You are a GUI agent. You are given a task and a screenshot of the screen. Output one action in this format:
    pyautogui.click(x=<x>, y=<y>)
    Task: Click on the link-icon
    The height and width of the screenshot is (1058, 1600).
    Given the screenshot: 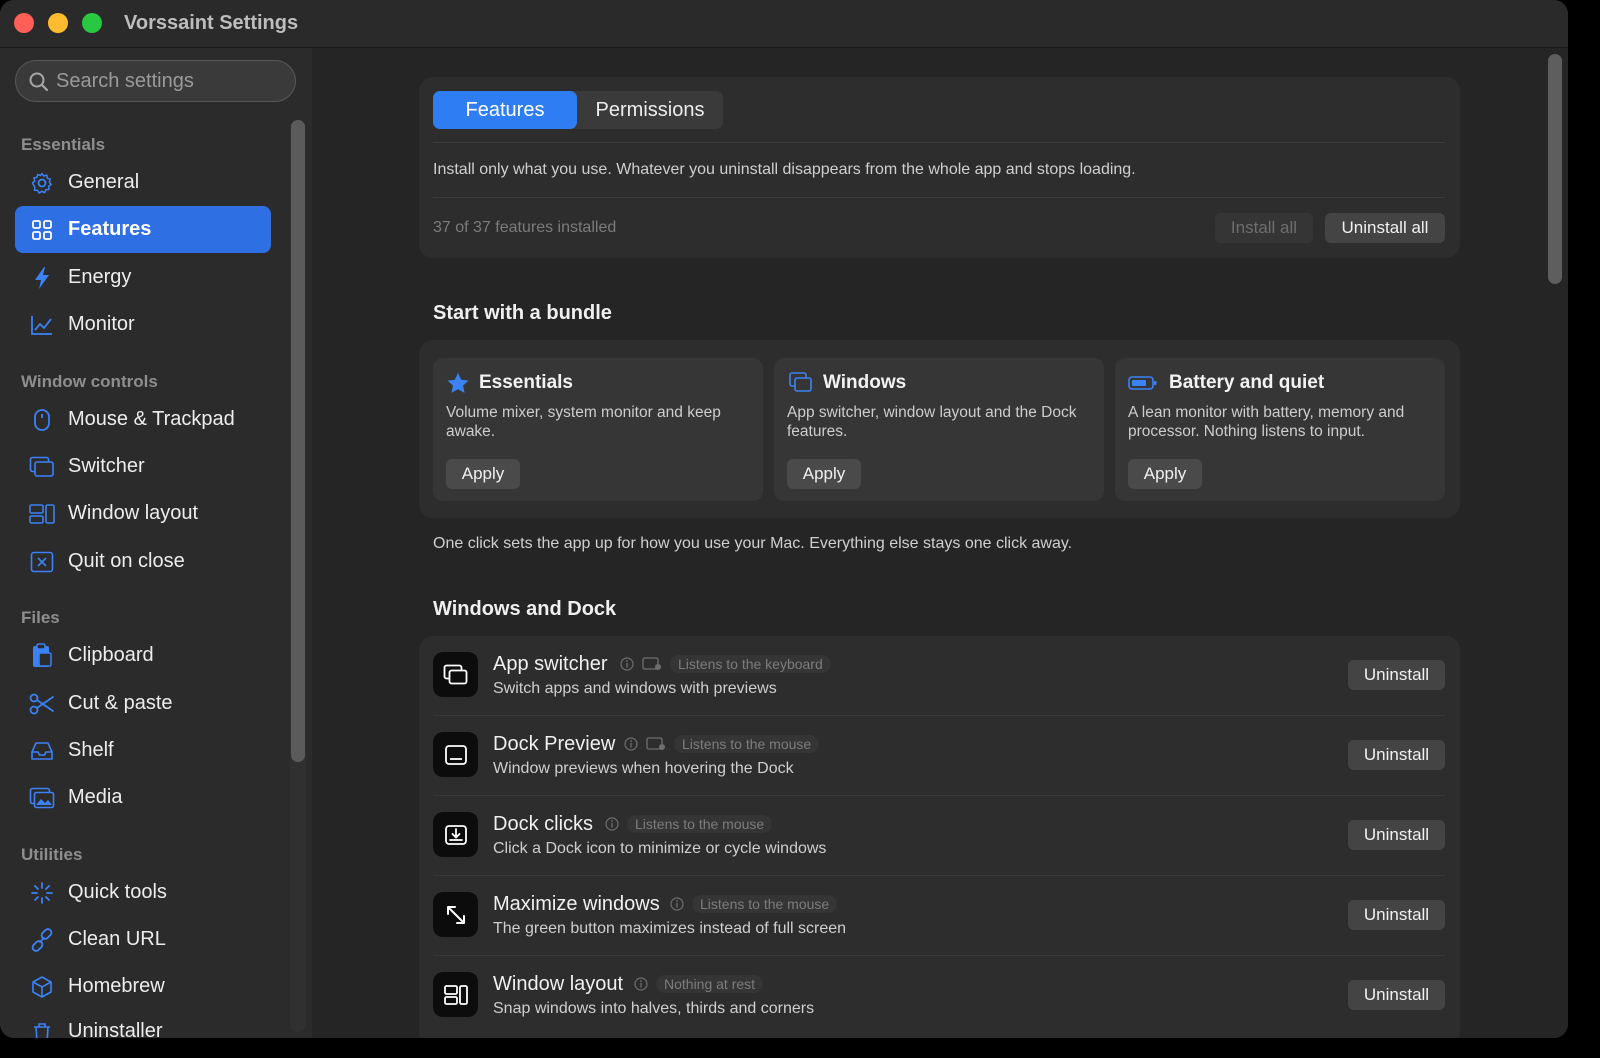 What is the action you would take?
    pyautogui.click(x=42, y=940)
    